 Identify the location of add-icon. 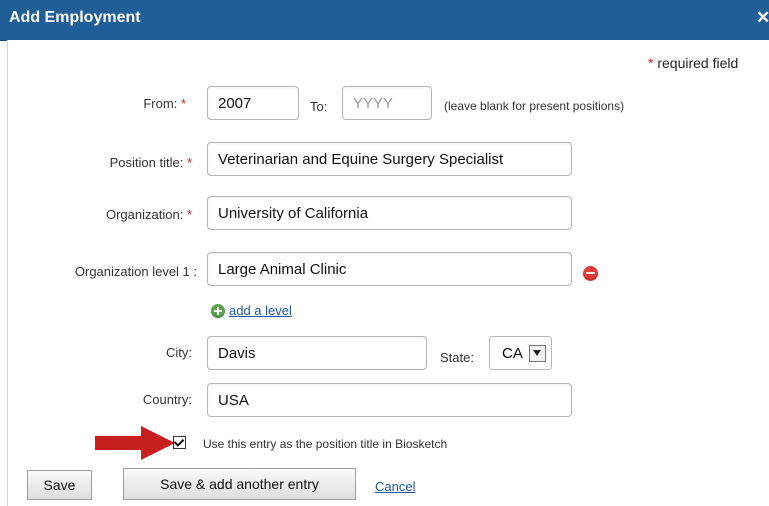
(218, 311).